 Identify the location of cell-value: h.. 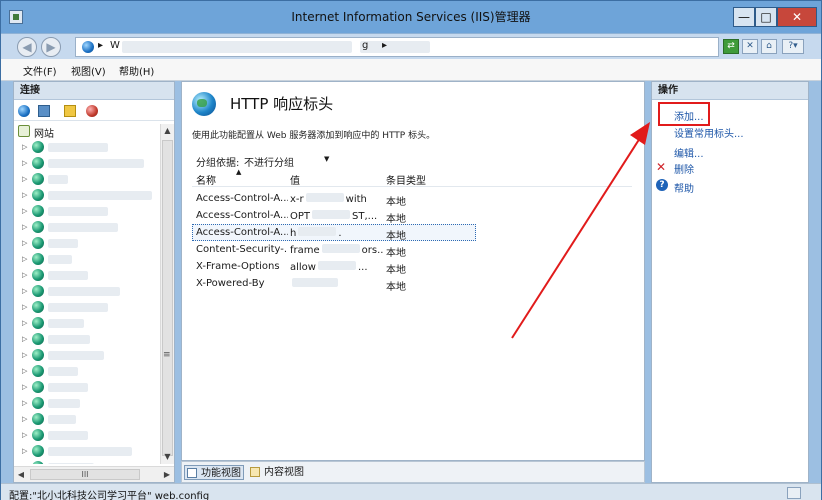
(337, 233).